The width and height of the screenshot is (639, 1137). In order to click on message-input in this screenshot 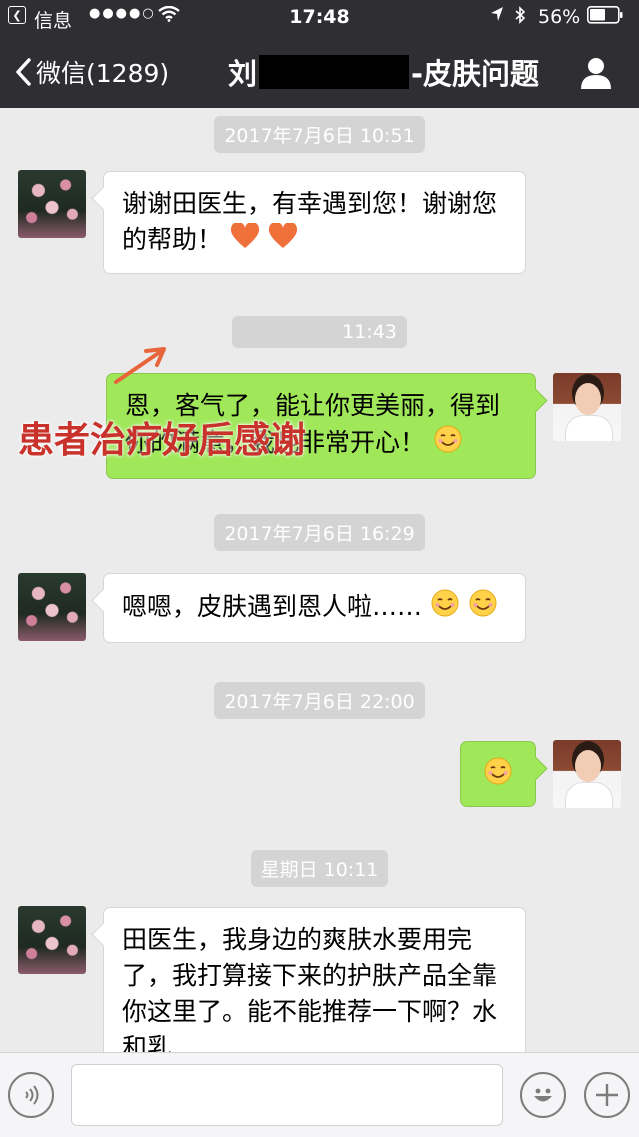, I will do `click(287, 1095)`.